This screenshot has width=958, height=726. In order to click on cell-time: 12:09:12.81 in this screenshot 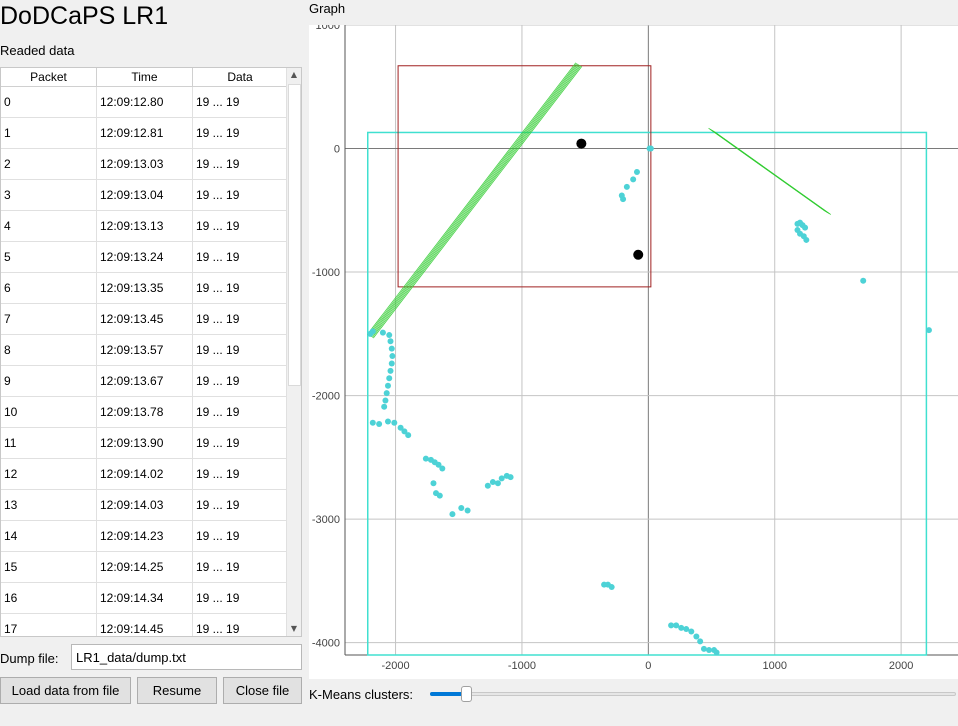, I will do `click(145, 133)`.